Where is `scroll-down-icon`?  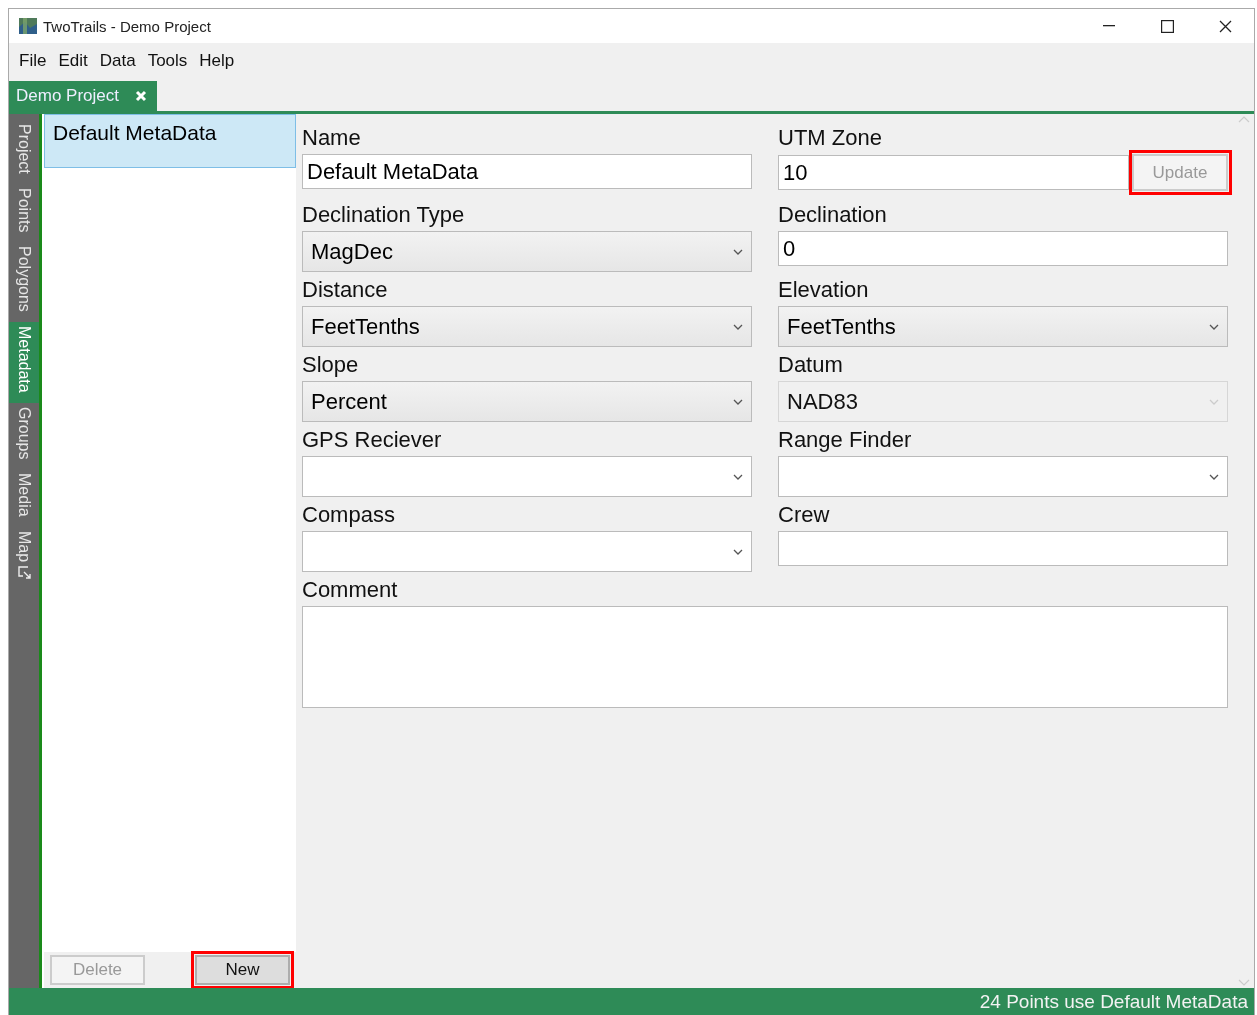 scroll-down-icon is located at coordinates (1244, 982).